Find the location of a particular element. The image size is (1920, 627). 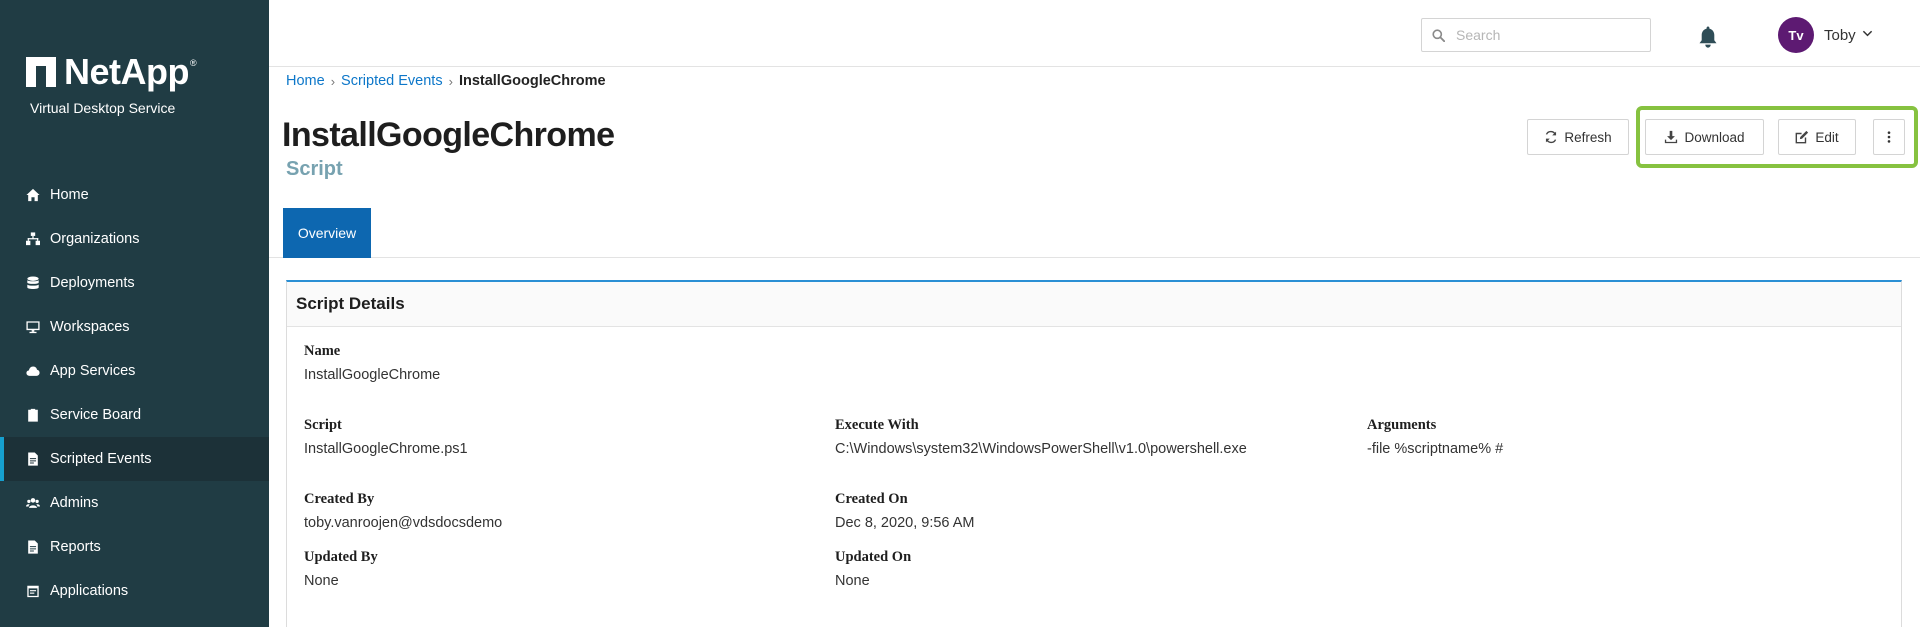

download-label: Download is located at coordinates (1714, 137).